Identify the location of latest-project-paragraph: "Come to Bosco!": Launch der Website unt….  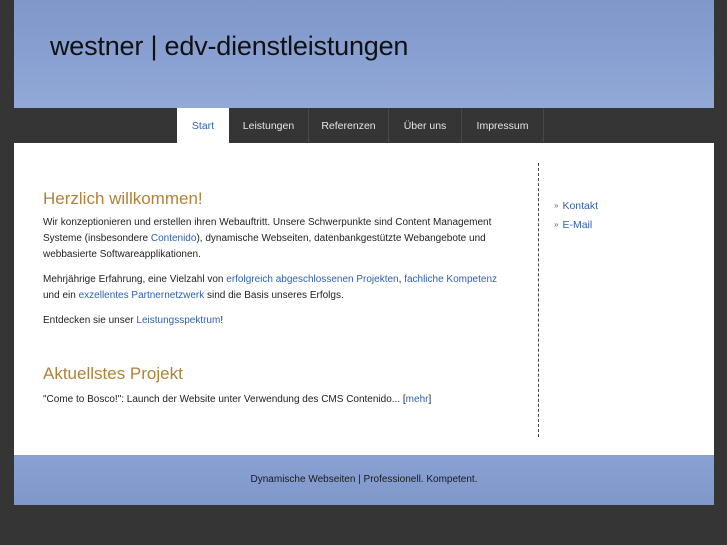
(273, 400).